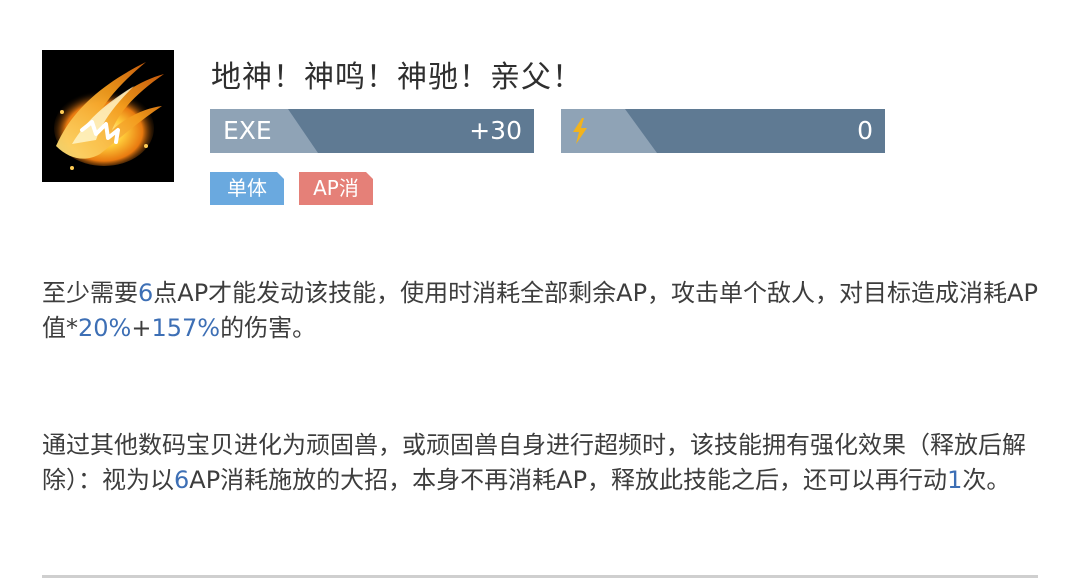 This screenshot has width=1080, height=578. What do you see at coordinates (580, 131) in the screenshot?
I see `lightning-bolt-icon` at bounding box center [580, 131].